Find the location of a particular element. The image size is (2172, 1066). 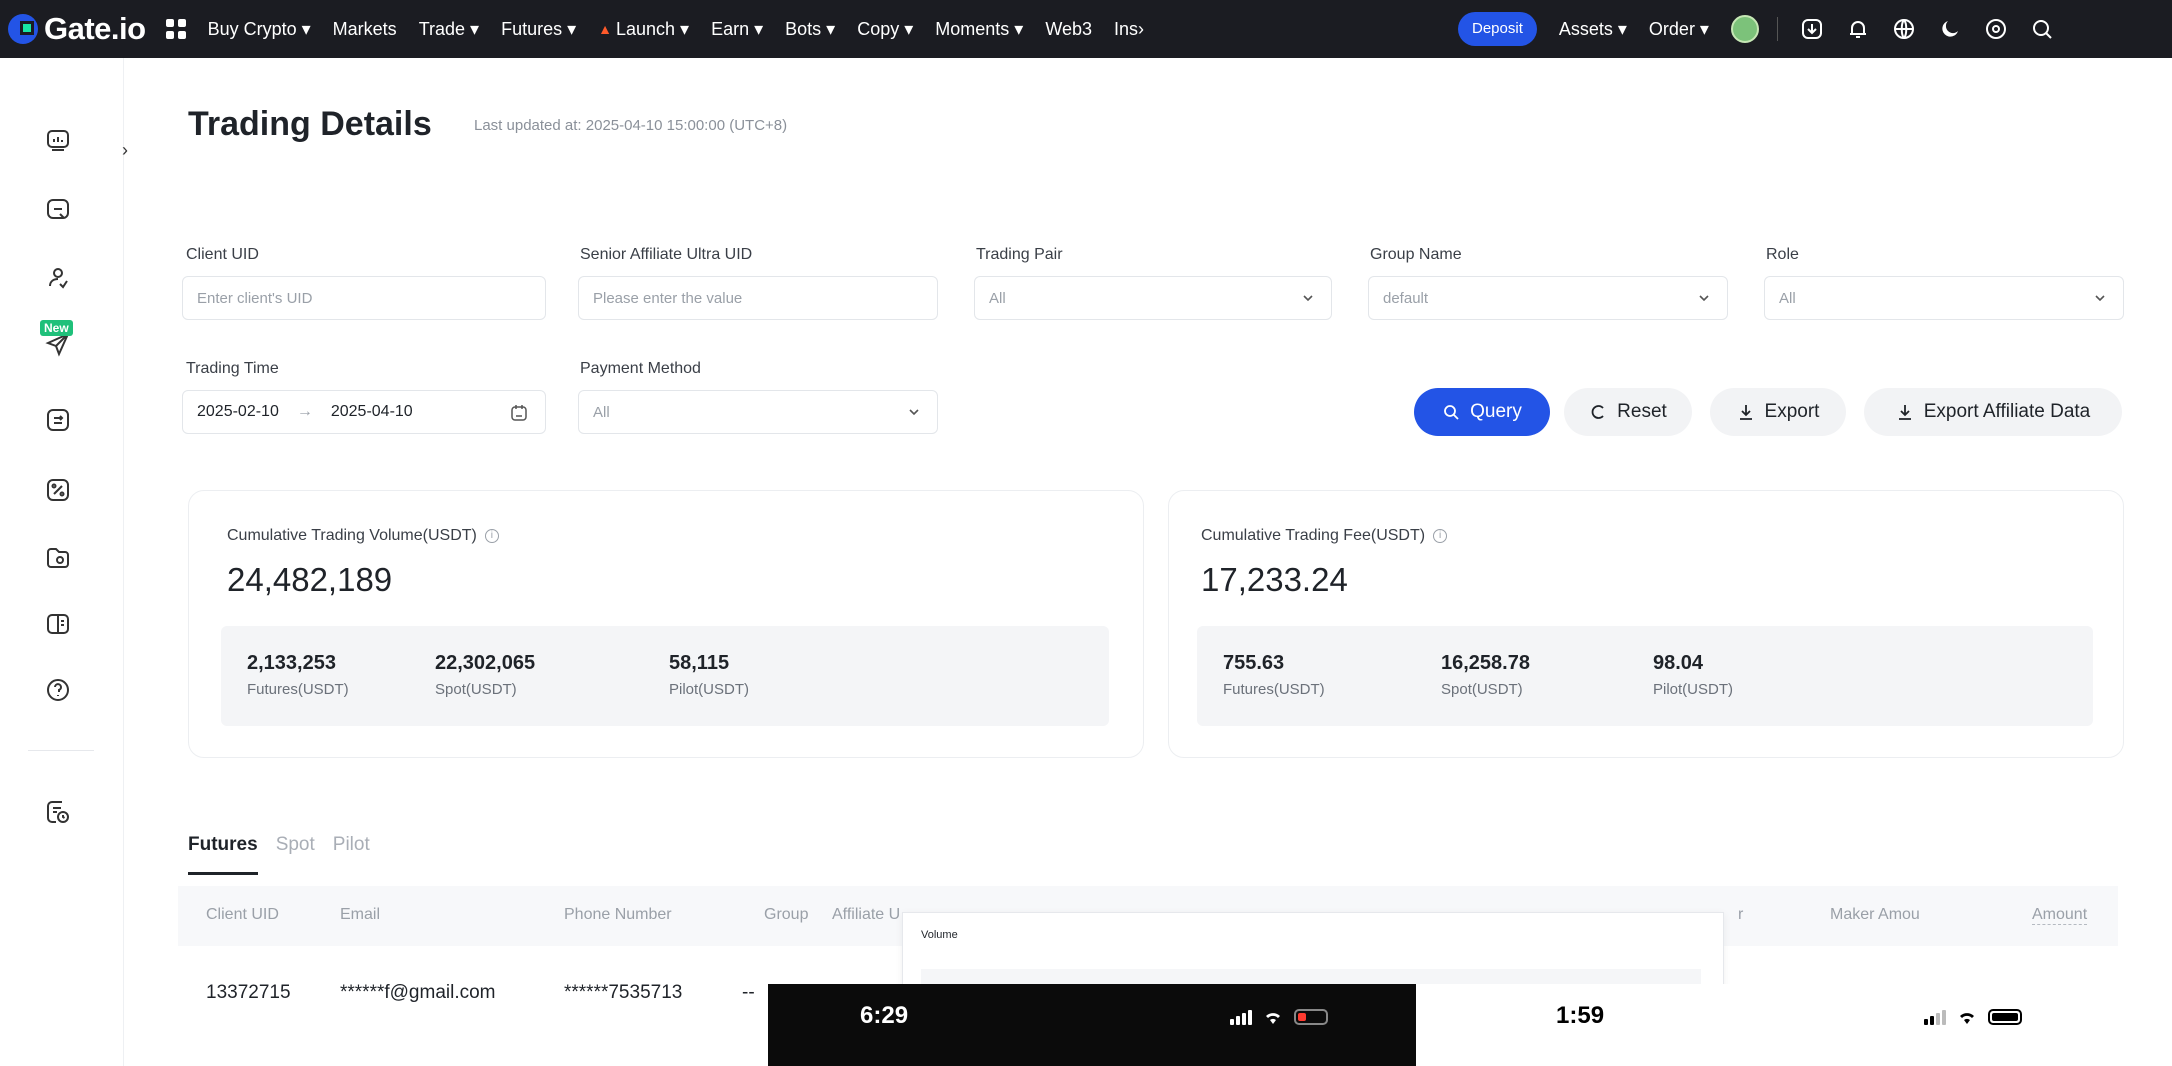

settings-icon is located at coordinates (1996, 29).